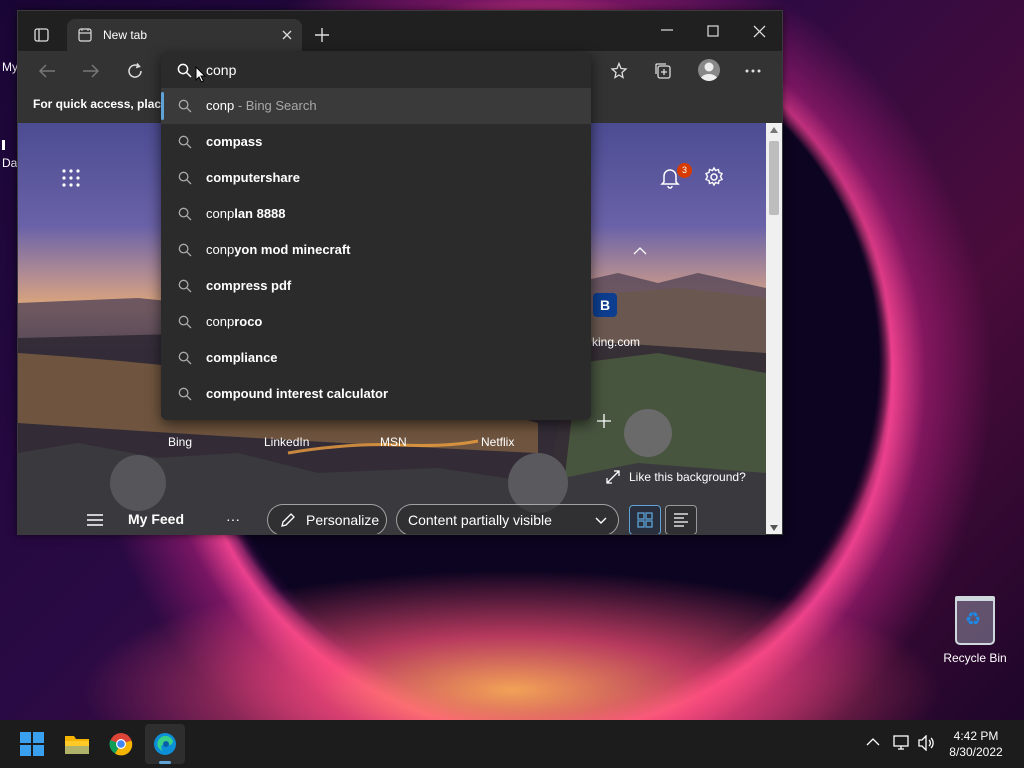 This screenshot has height=768, width=1024. Describe the element at coordinates (242, 357) in the screenshot. I see `suggestion-text: compliance` at that location.